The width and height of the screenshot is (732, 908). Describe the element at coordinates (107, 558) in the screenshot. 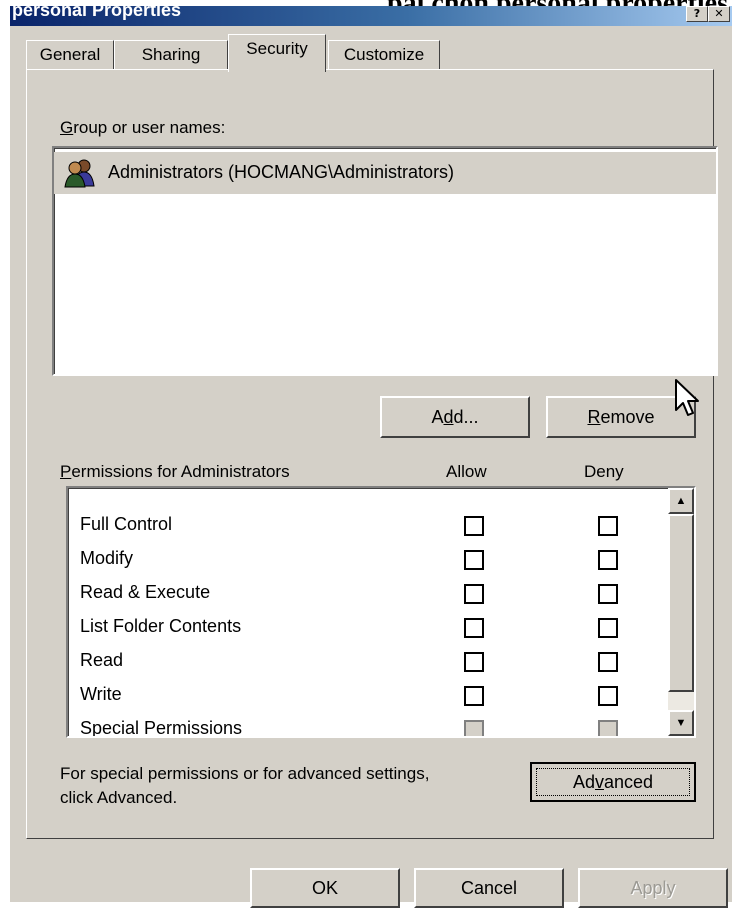

I see `permission-name: Modify` at that location.